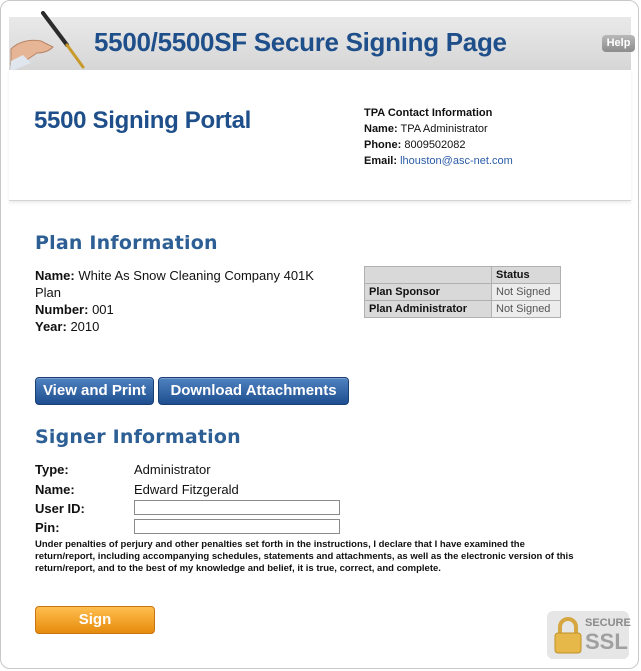 The image size is (641, 671). Describe the element at coordinates (174, 284) in the screenshot. I see `plan-name-value: White As Snow Cleaning Company 401K Plan` at that location.